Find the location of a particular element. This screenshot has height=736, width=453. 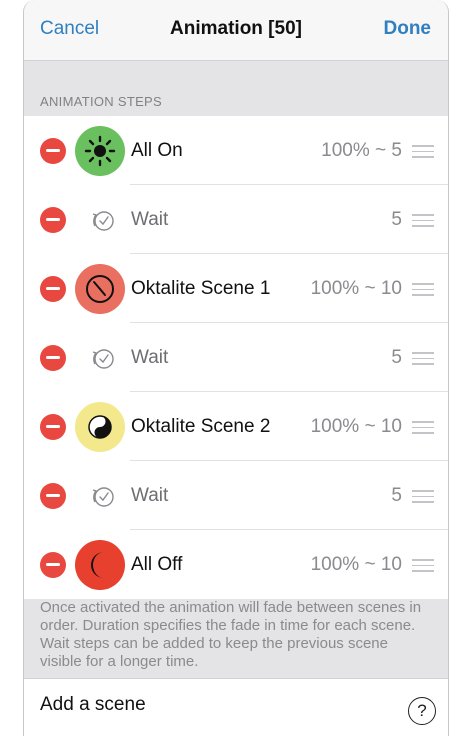

step-value: 100% ~ 5 is located at coordinates (361, 150).